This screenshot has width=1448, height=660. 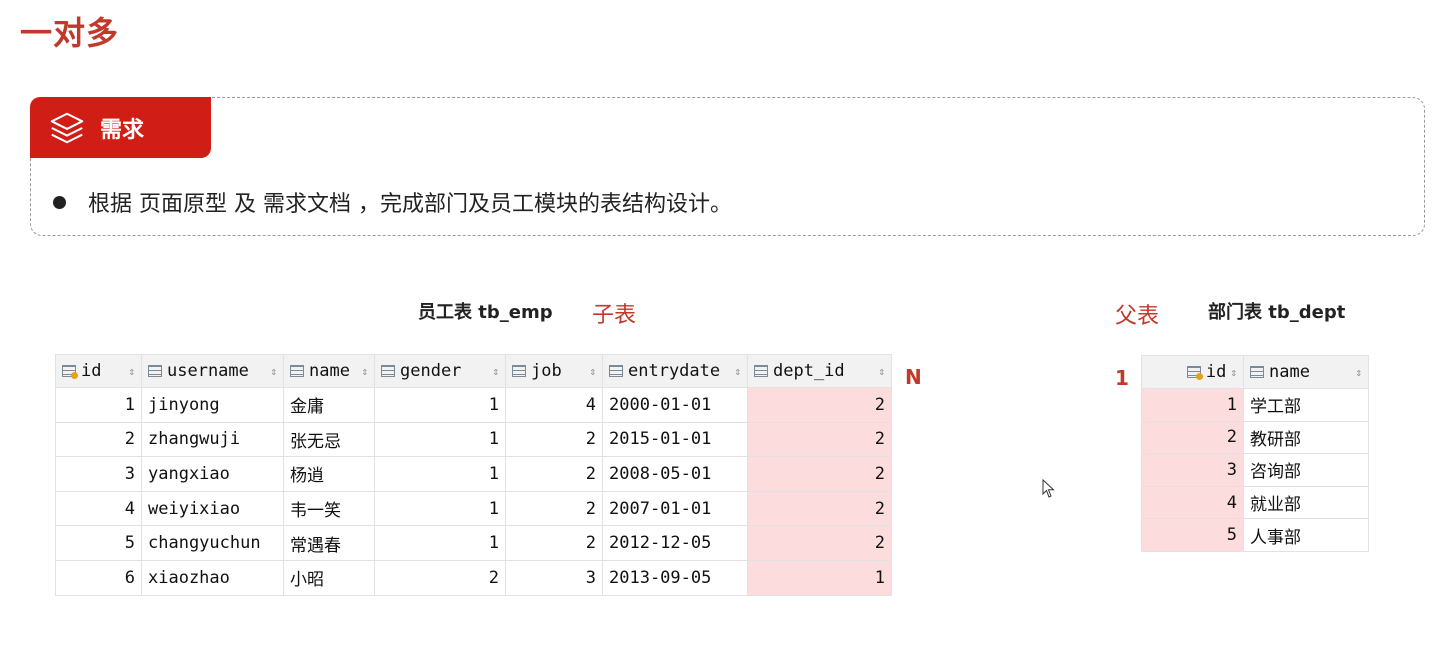 I want to click on cell-job: 4, so click(x=554, y=405).